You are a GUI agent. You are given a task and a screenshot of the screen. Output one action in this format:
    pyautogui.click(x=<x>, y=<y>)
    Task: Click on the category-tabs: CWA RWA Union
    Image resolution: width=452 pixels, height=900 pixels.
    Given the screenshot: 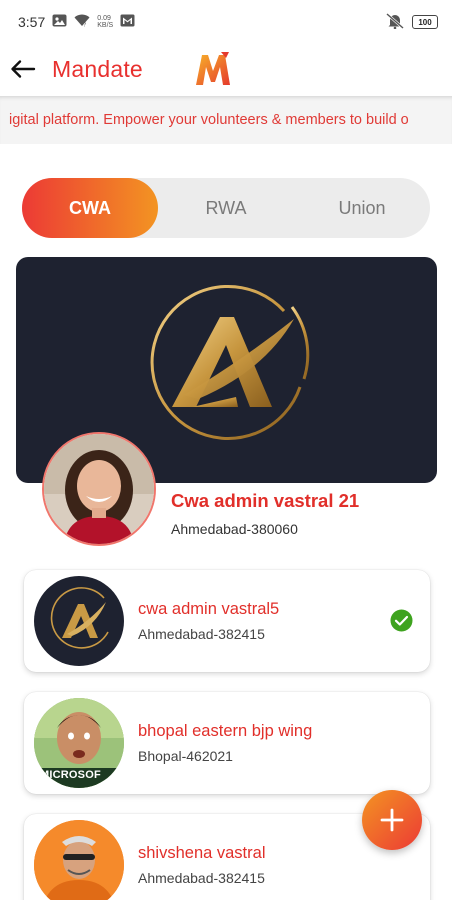 What is the action you would take?
    pyautogui.click(x=226, y=208)
    